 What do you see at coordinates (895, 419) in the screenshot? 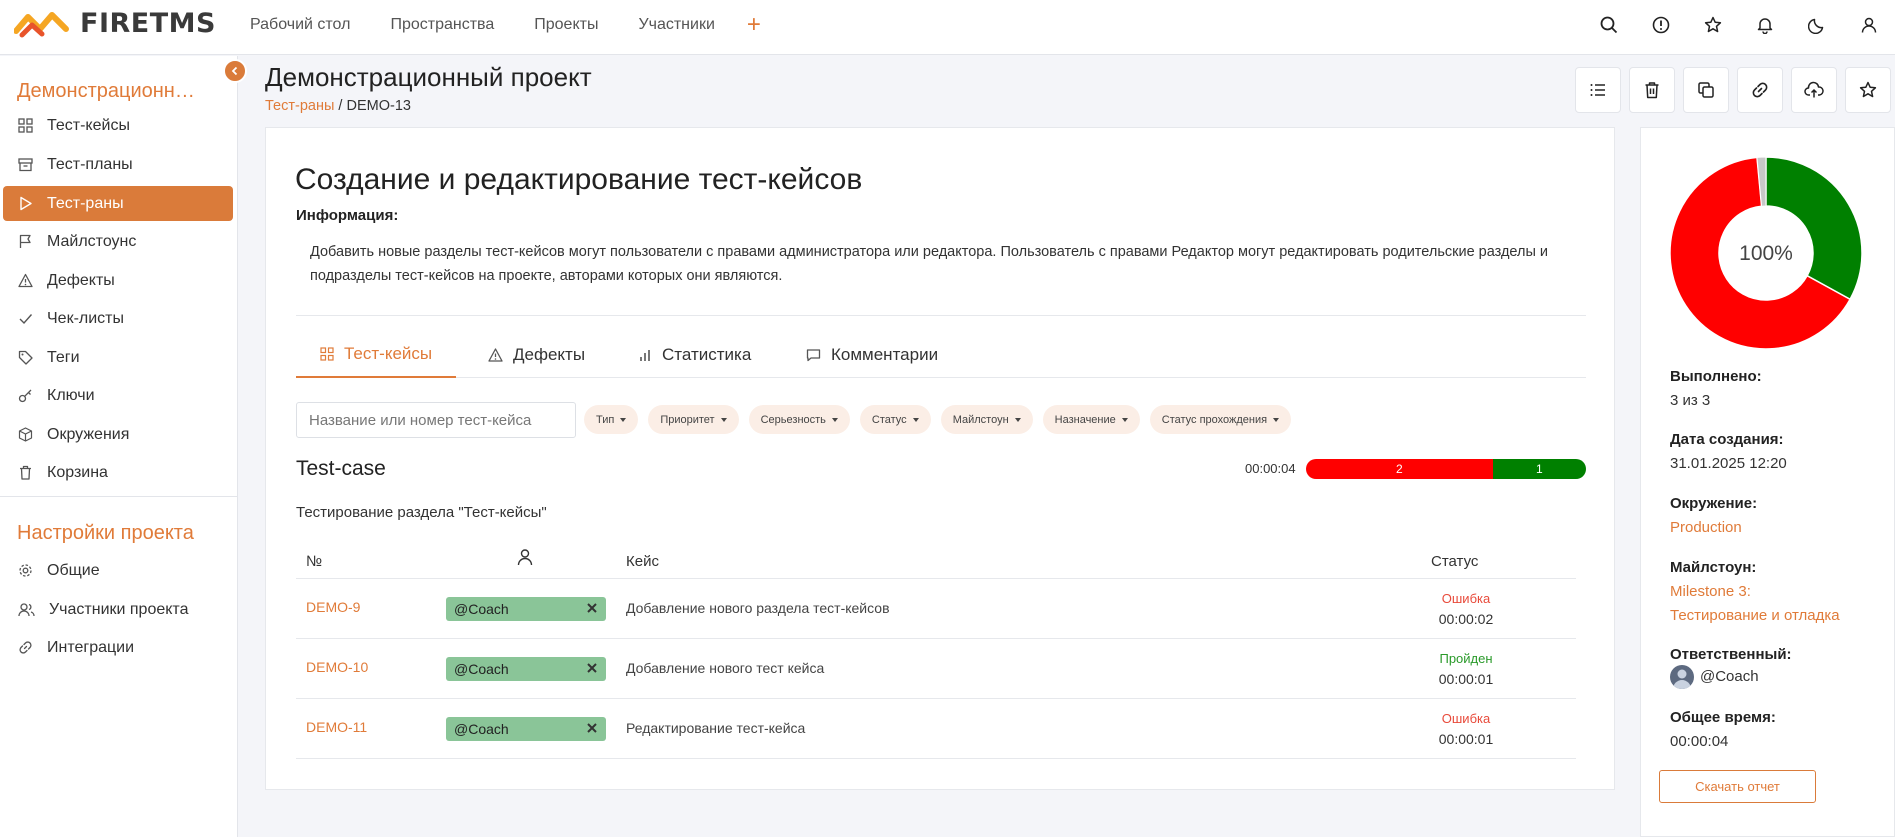
I see `filter-status: Статус` at bounding box center [895, 419].